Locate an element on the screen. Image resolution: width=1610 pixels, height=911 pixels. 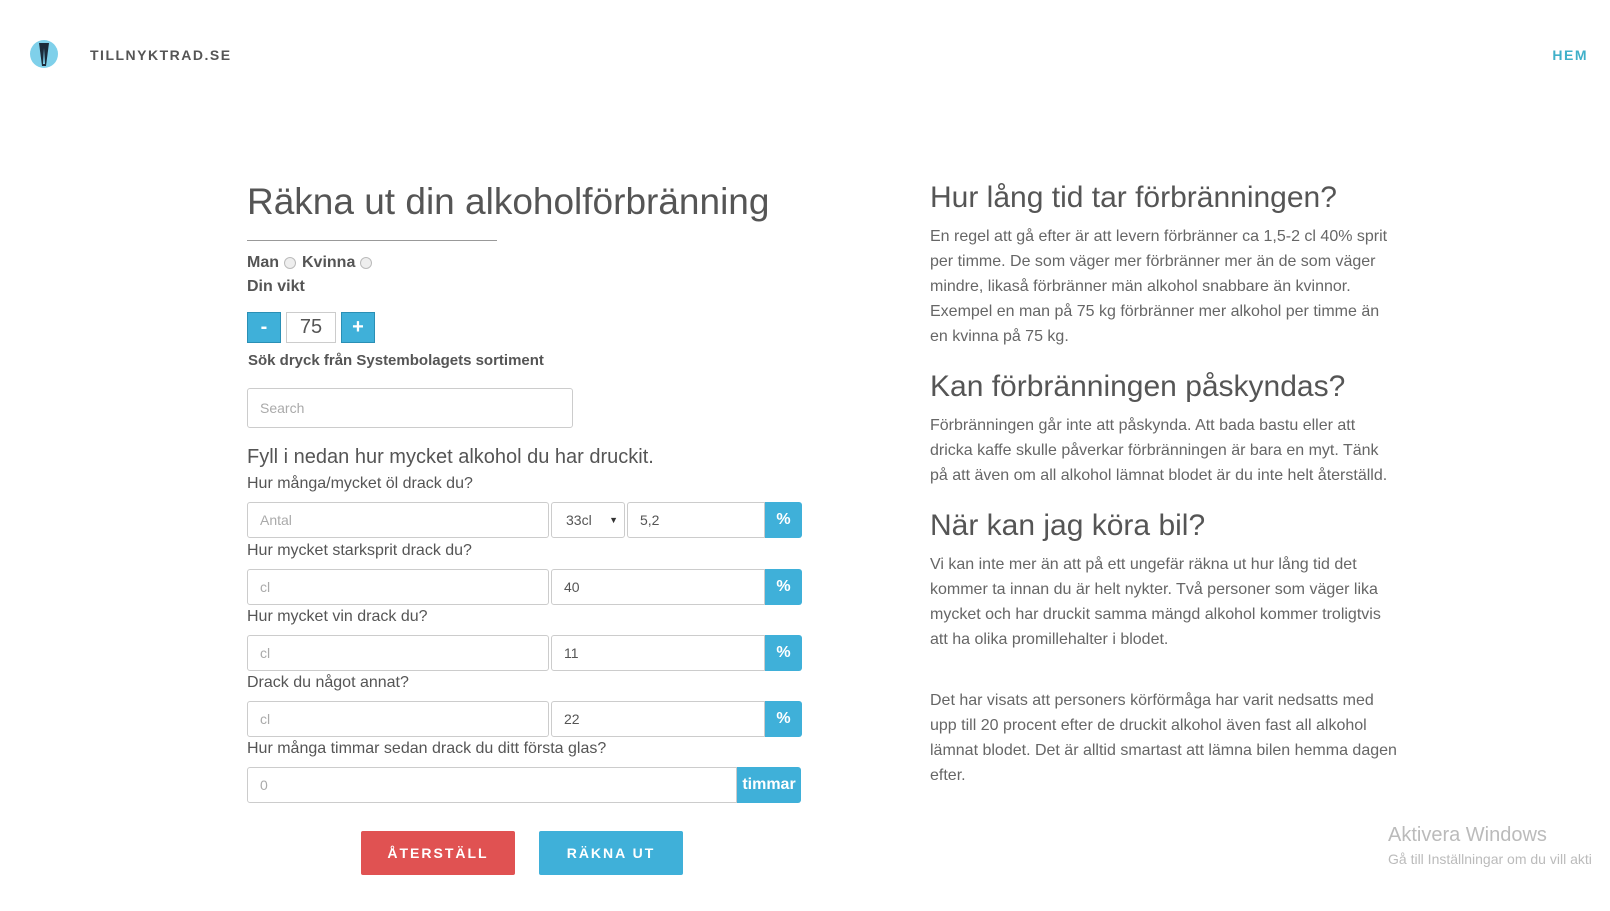
hours-input: 0 is located at coordinates (492, 785).